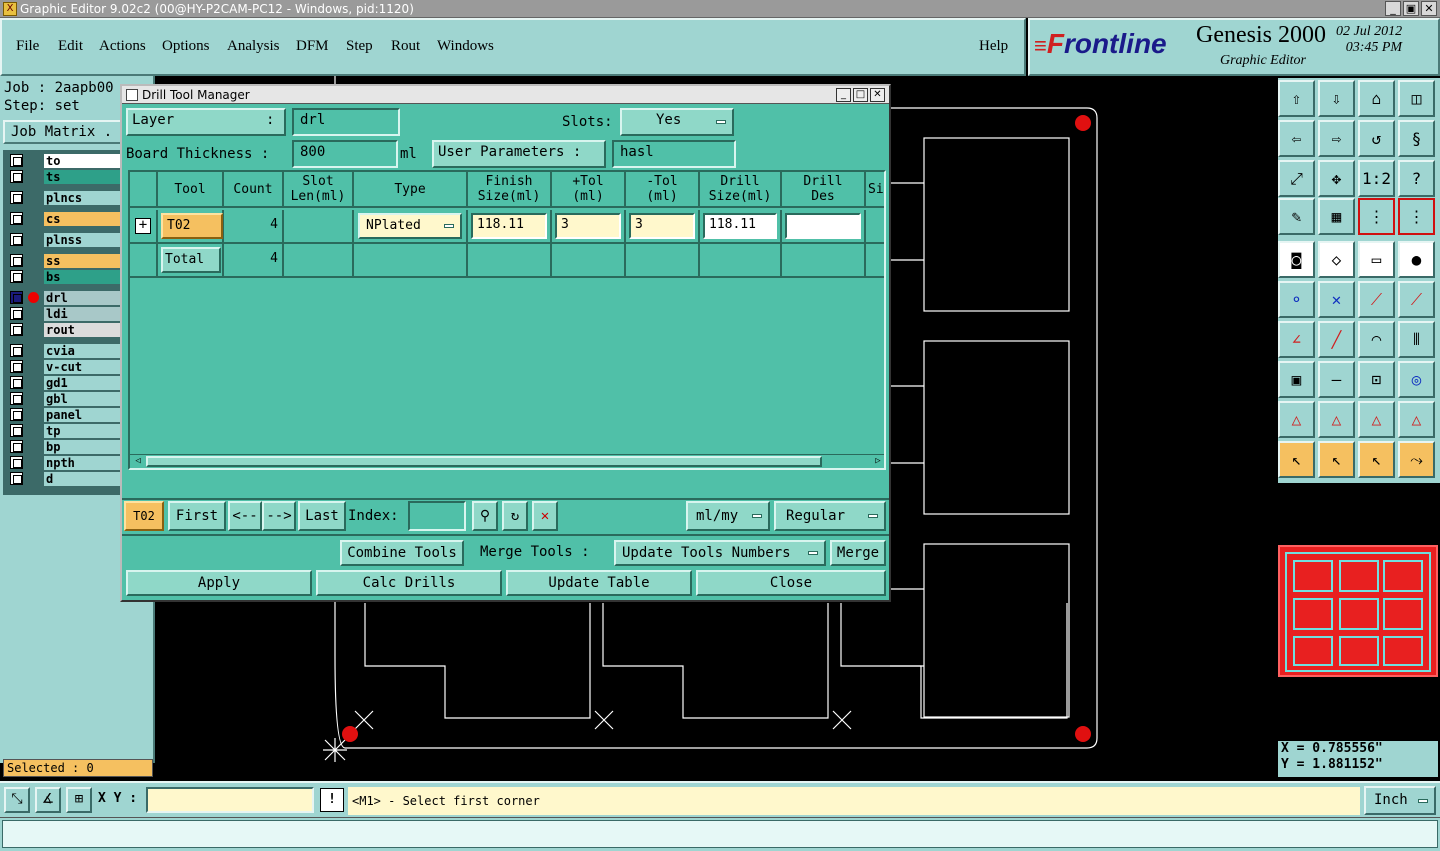 This screenshot has height=851, width=1440. Describe the element at coordinates (1400, 800) in the screenshot. I see `units-select: Inch` at that location.